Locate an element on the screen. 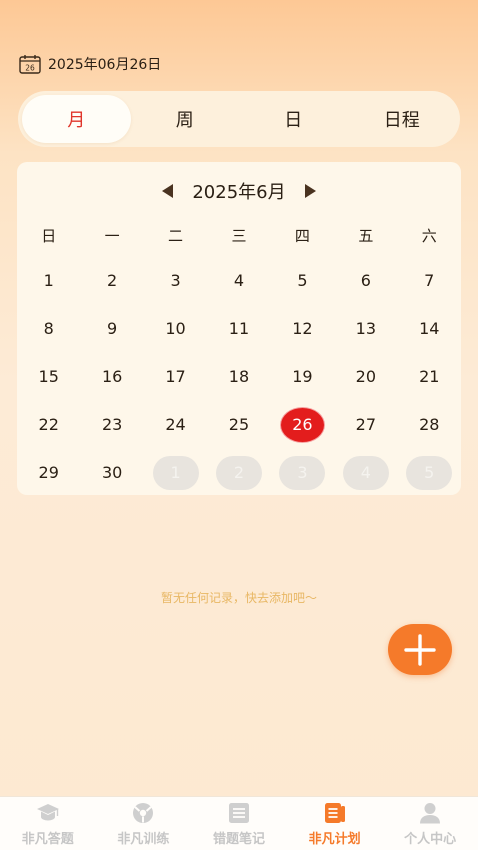 The image size is (478, 850). day-cell: 29 is located at coordinates (48, 473).